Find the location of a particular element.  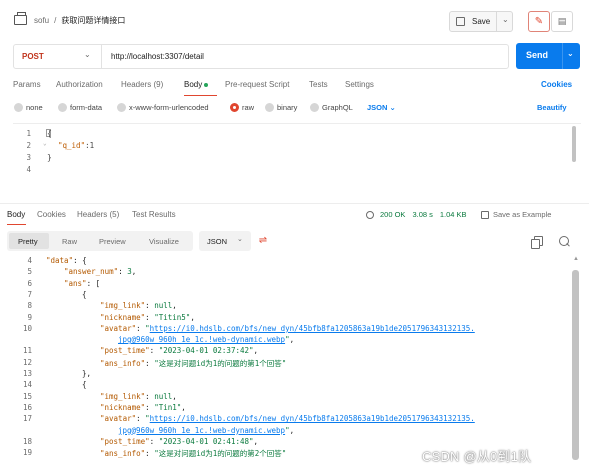

cookies-link: Cookies is located at coordinates (556, 84).